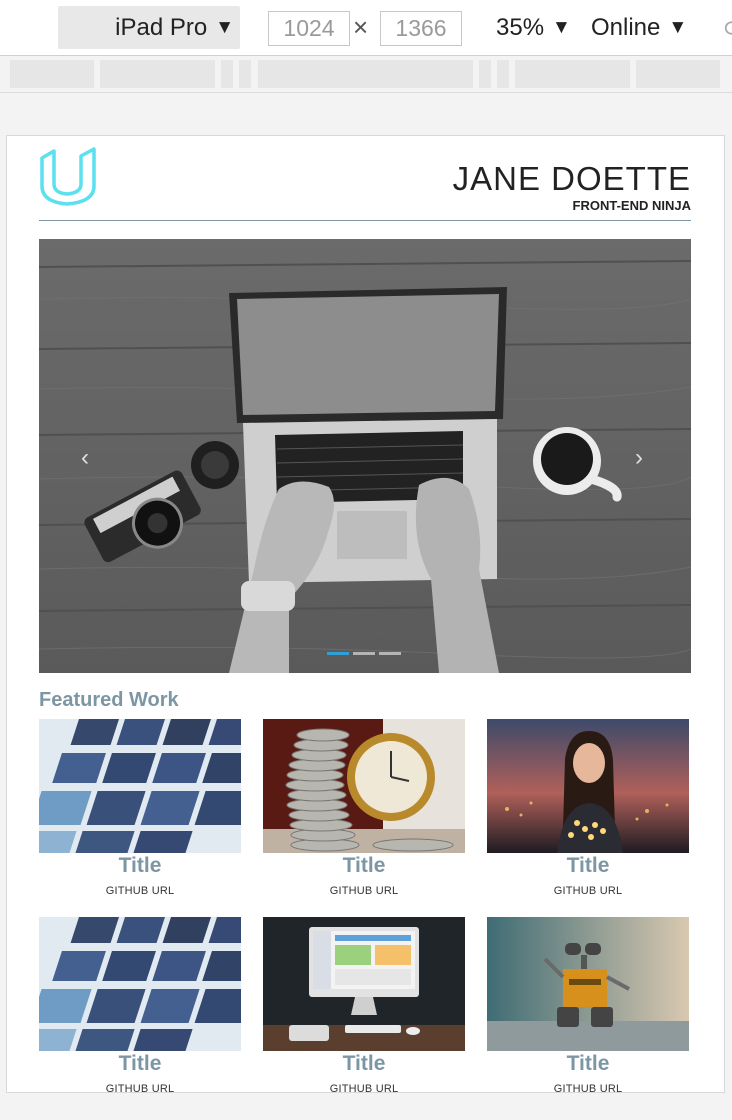 This screenshot has width=732, height=1120. Describe the element at coordinates (365, 183) in the screenshot. I see `page-header: JANE DOETTE FRONT-END NINJA` at that location.